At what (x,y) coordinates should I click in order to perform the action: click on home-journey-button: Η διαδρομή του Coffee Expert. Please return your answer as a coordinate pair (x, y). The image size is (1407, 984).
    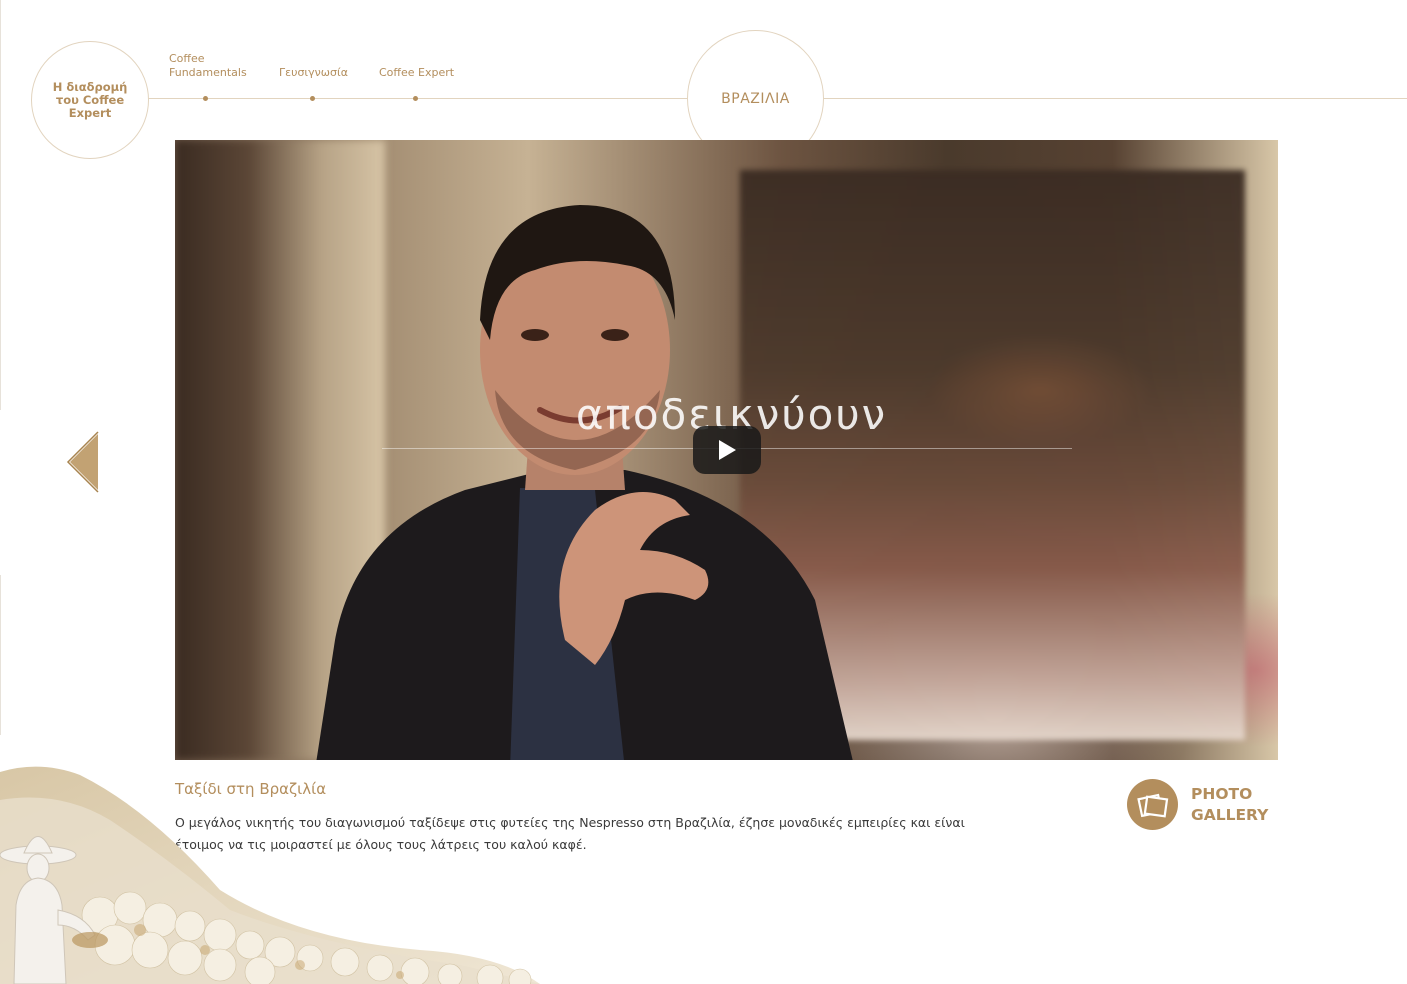
    Looking at the image, I should click on (90, 100).